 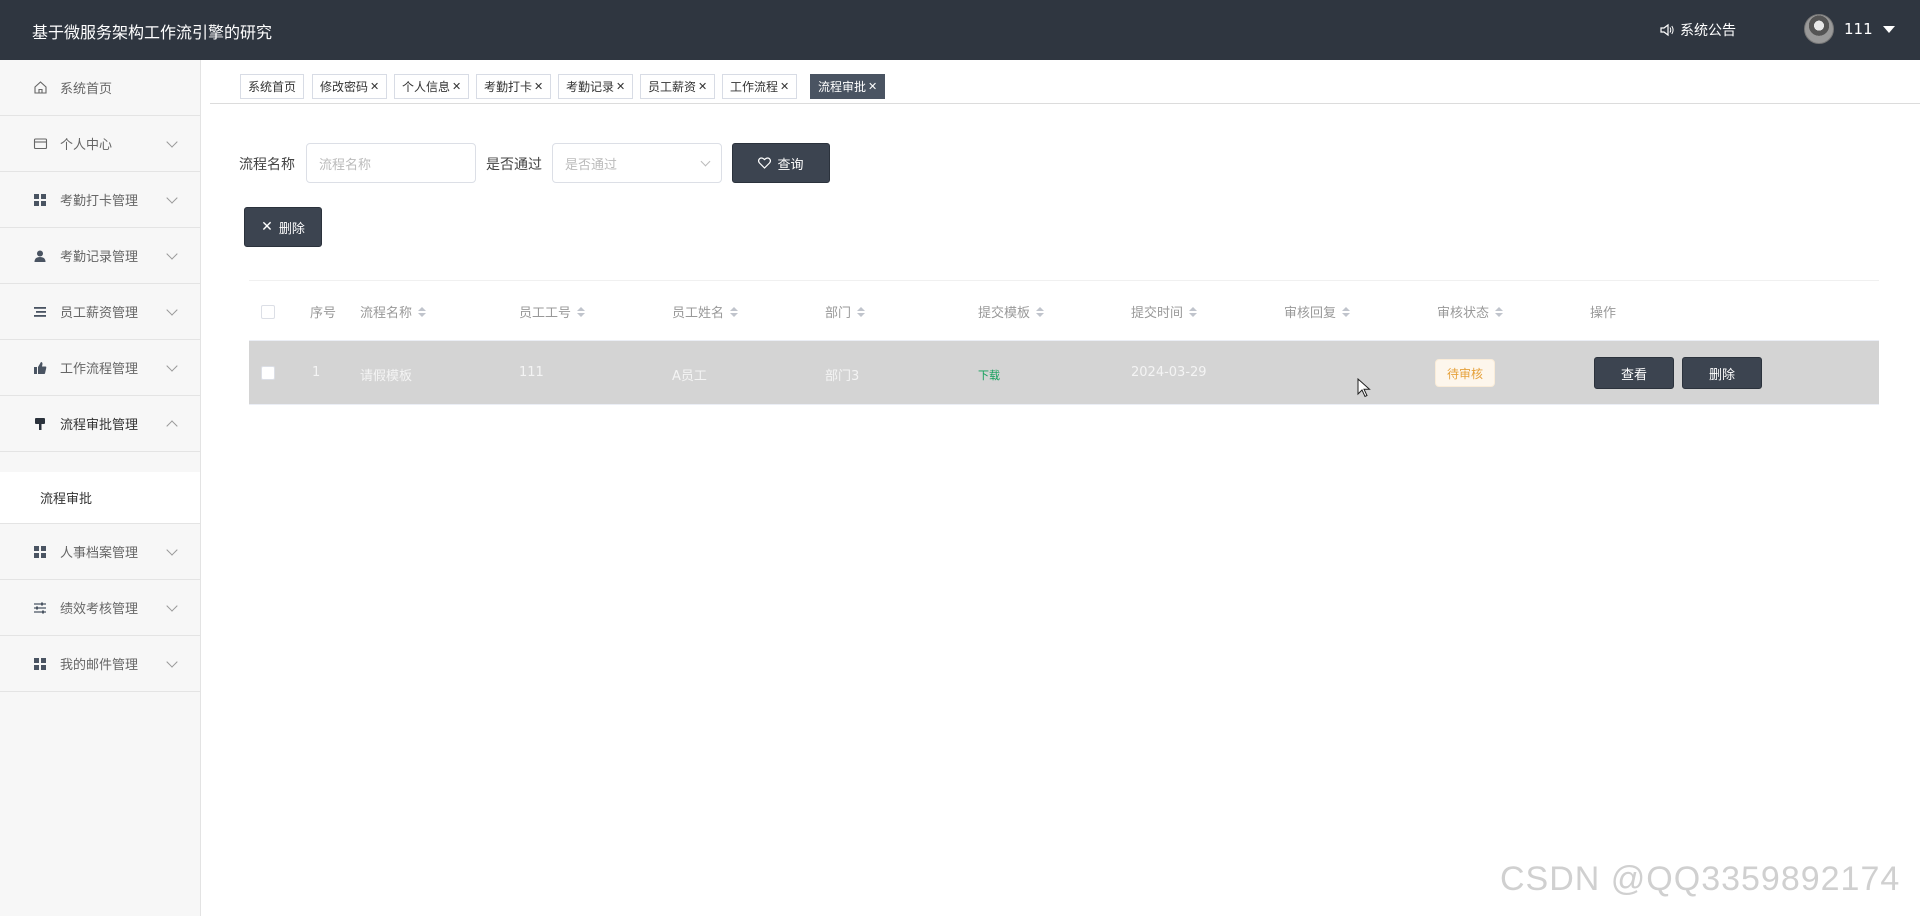 I want to click on speaker-icon, so click(x=1667, y=30).